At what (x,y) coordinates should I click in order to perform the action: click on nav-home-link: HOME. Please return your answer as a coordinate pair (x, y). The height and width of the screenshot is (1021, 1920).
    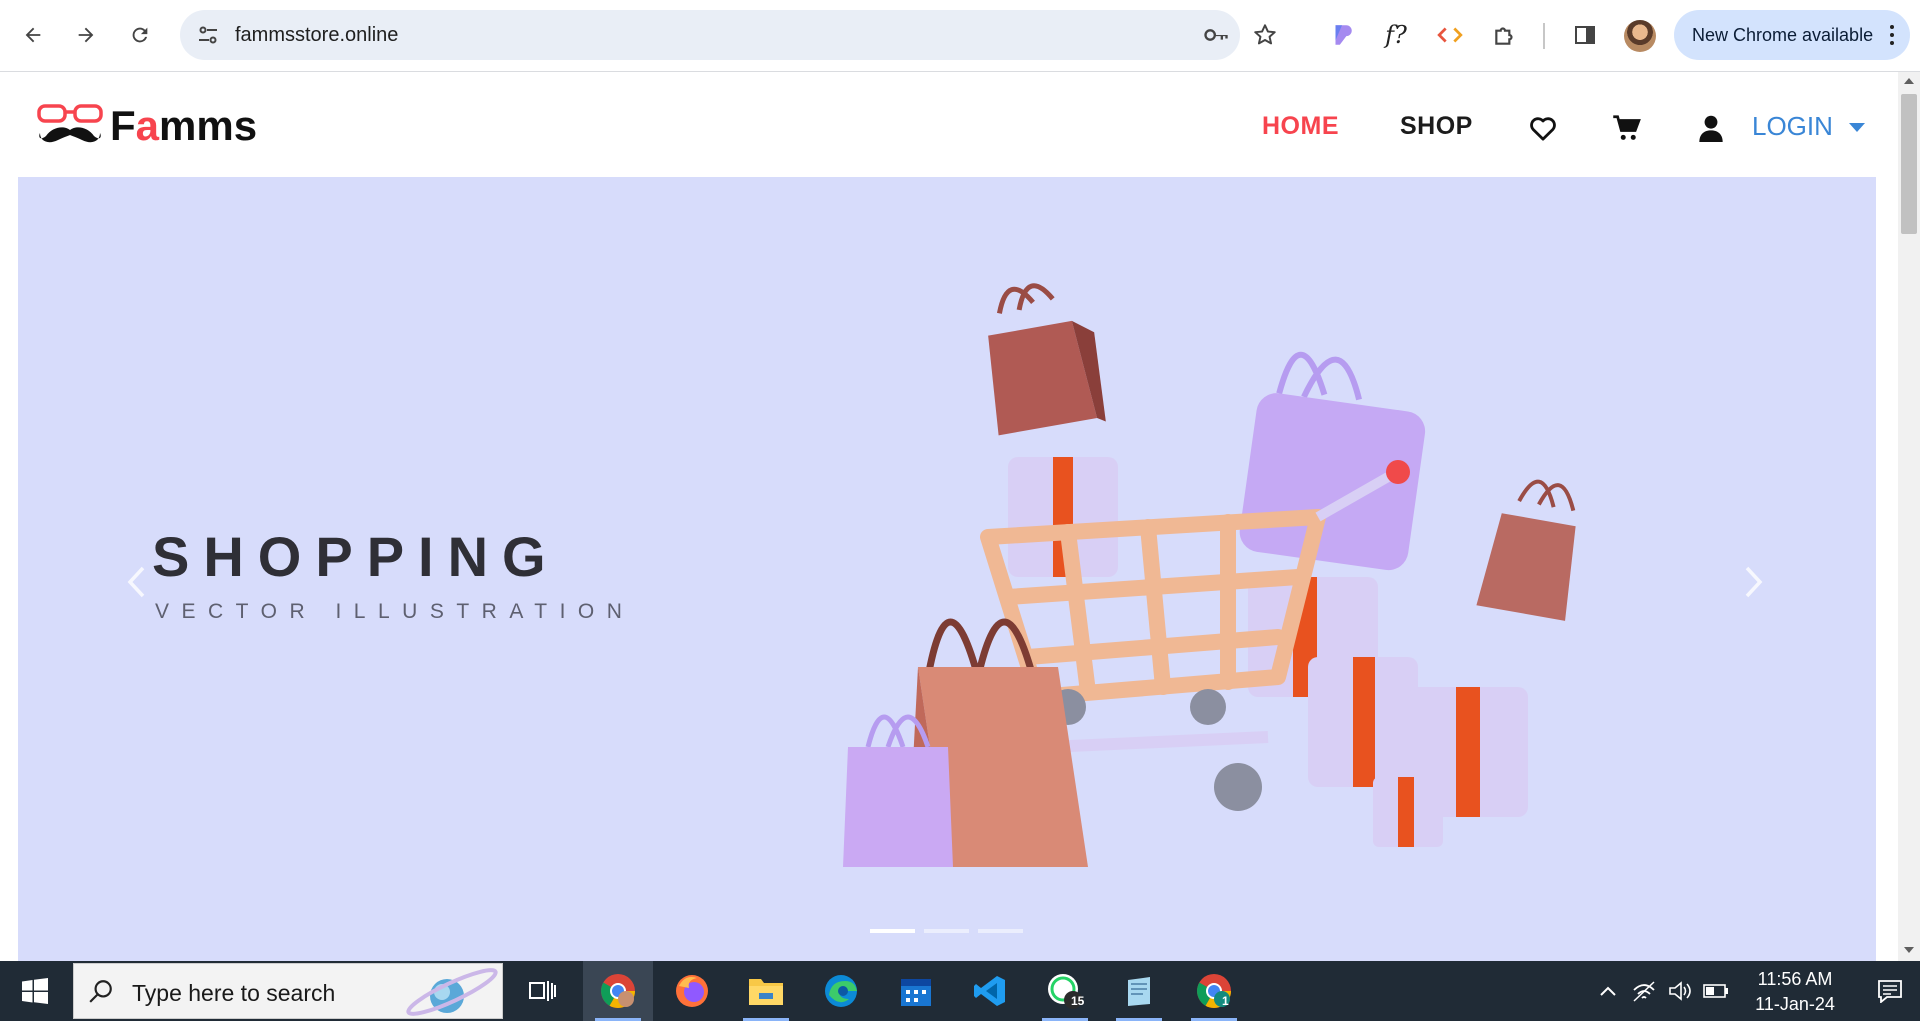
    Looking at the image, I should click on (1300, 126).